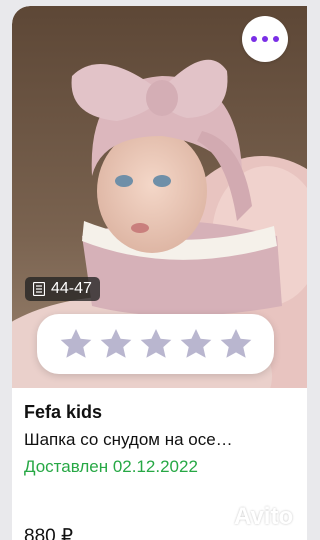 The image size is (320, 540). I want to click on price: 880 ₽, so click(49, 533).